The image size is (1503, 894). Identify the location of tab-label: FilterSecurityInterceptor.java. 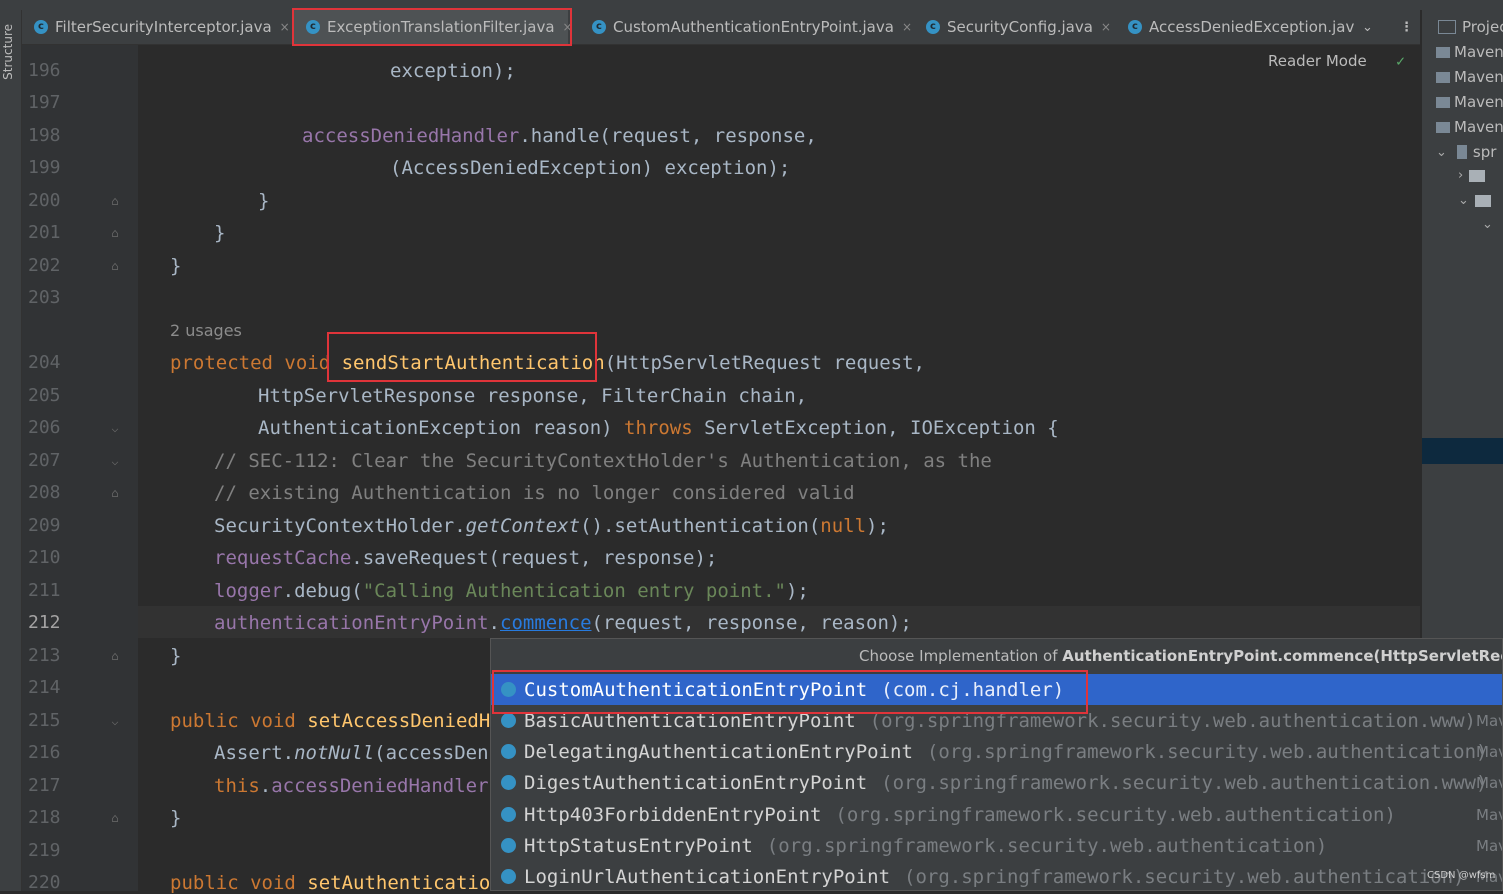
(163, 27).